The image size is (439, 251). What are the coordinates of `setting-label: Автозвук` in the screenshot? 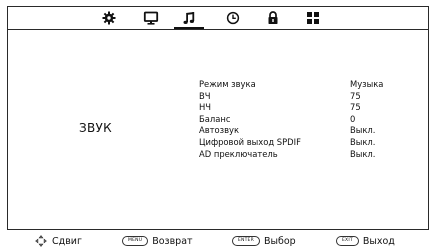 It's located at (219, 130).